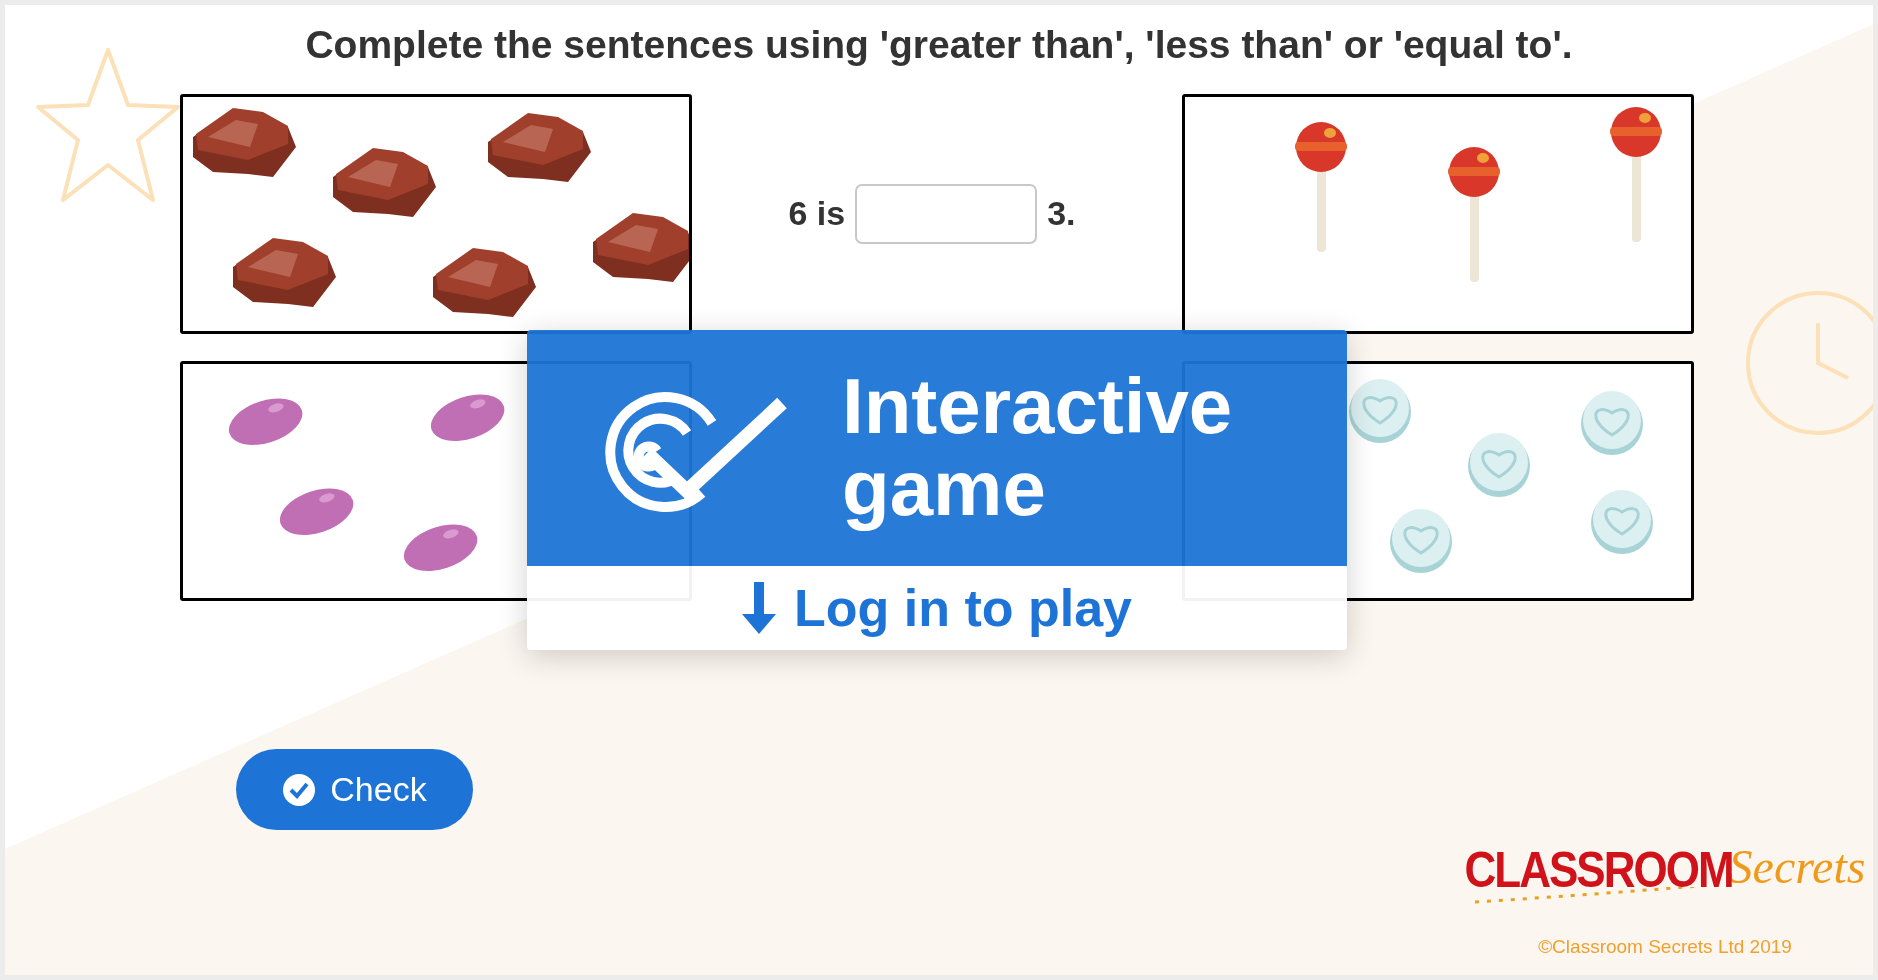 The height and width of the screenshot is (980, 1878). Describe the element at coordinates (946, 213) in the screenshot. I see `answer-field` at that location.